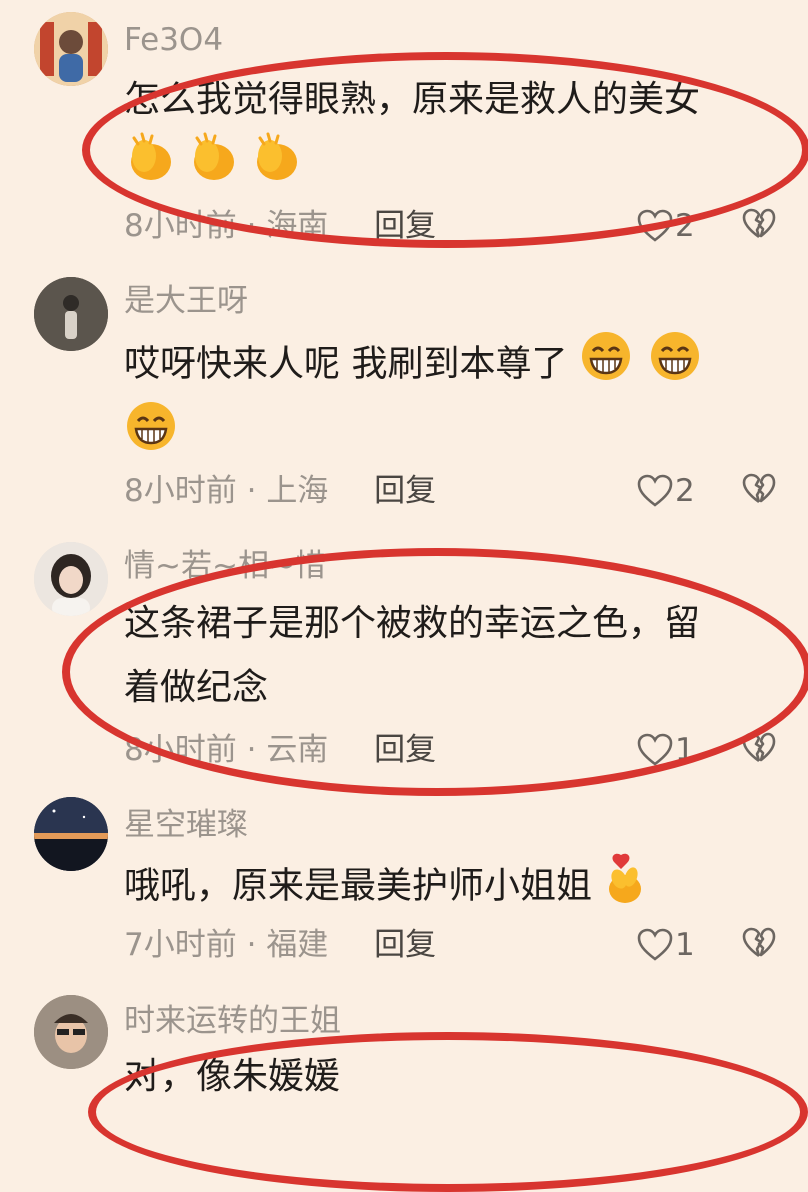 The width and height of the screenshot is (808, 1192). I want to click on username: 星空璀璨, so click(186, 825).